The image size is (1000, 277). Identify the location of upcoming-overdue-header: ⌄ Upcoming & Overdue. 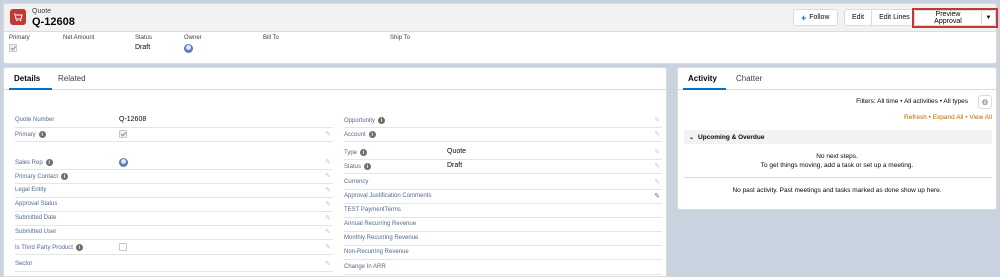
(838, 137).